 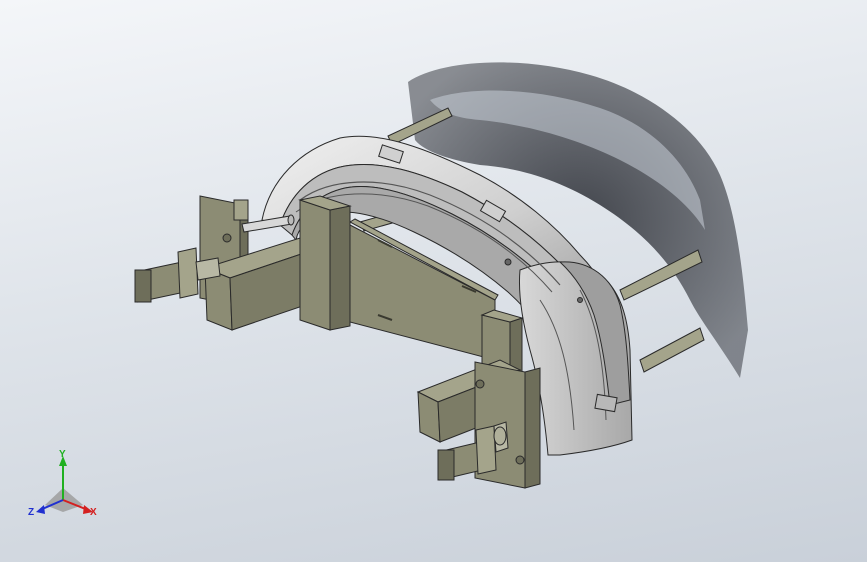 What do you see at coordinates (243, 263) in the screenshot?
I see `left-bracket` at bounding box center [243, 263].